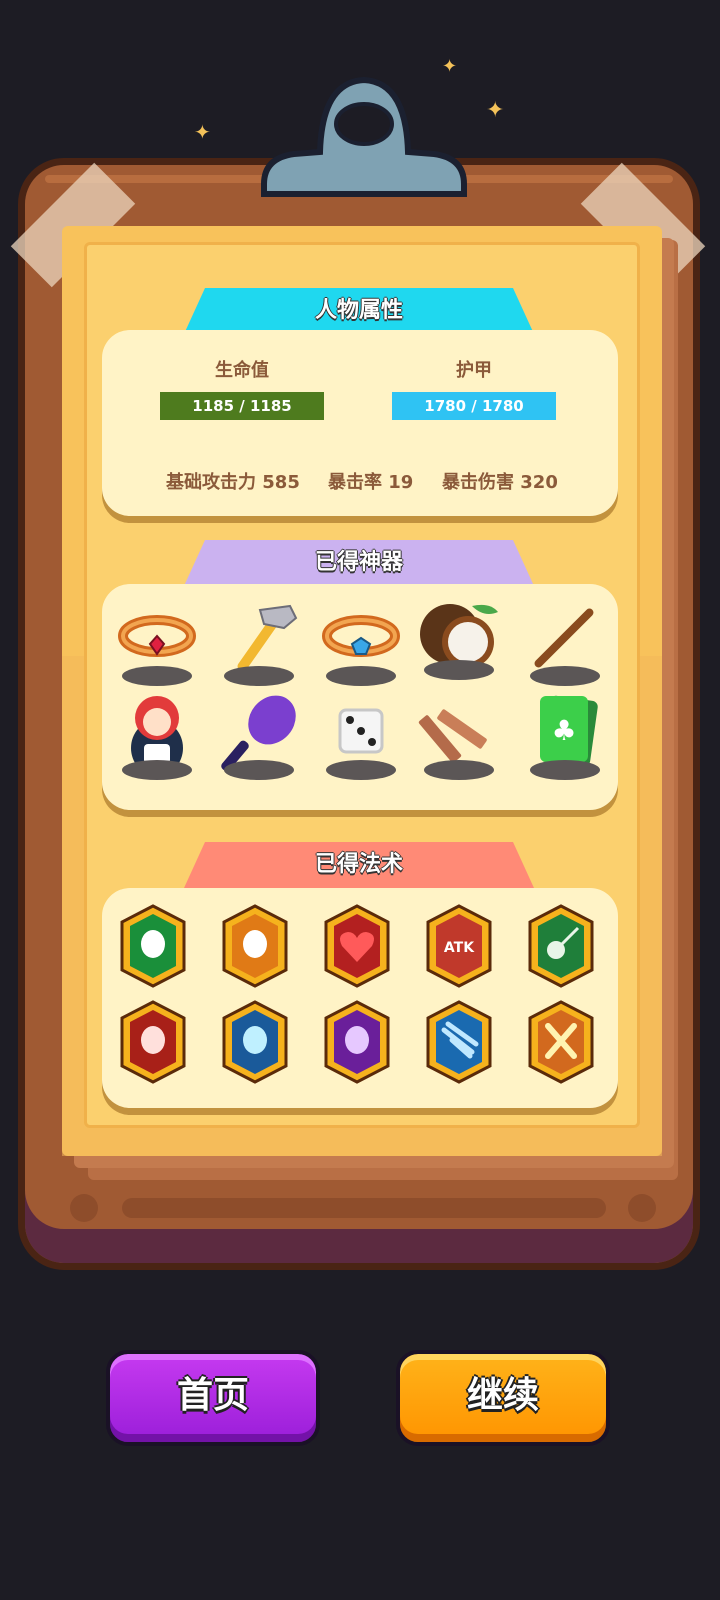 The image size is (720, 1600). What do you see at coordinates (459, 737) in the screenshot?
I see `wooden-sticks-icon` at bounding box center [459, 737].